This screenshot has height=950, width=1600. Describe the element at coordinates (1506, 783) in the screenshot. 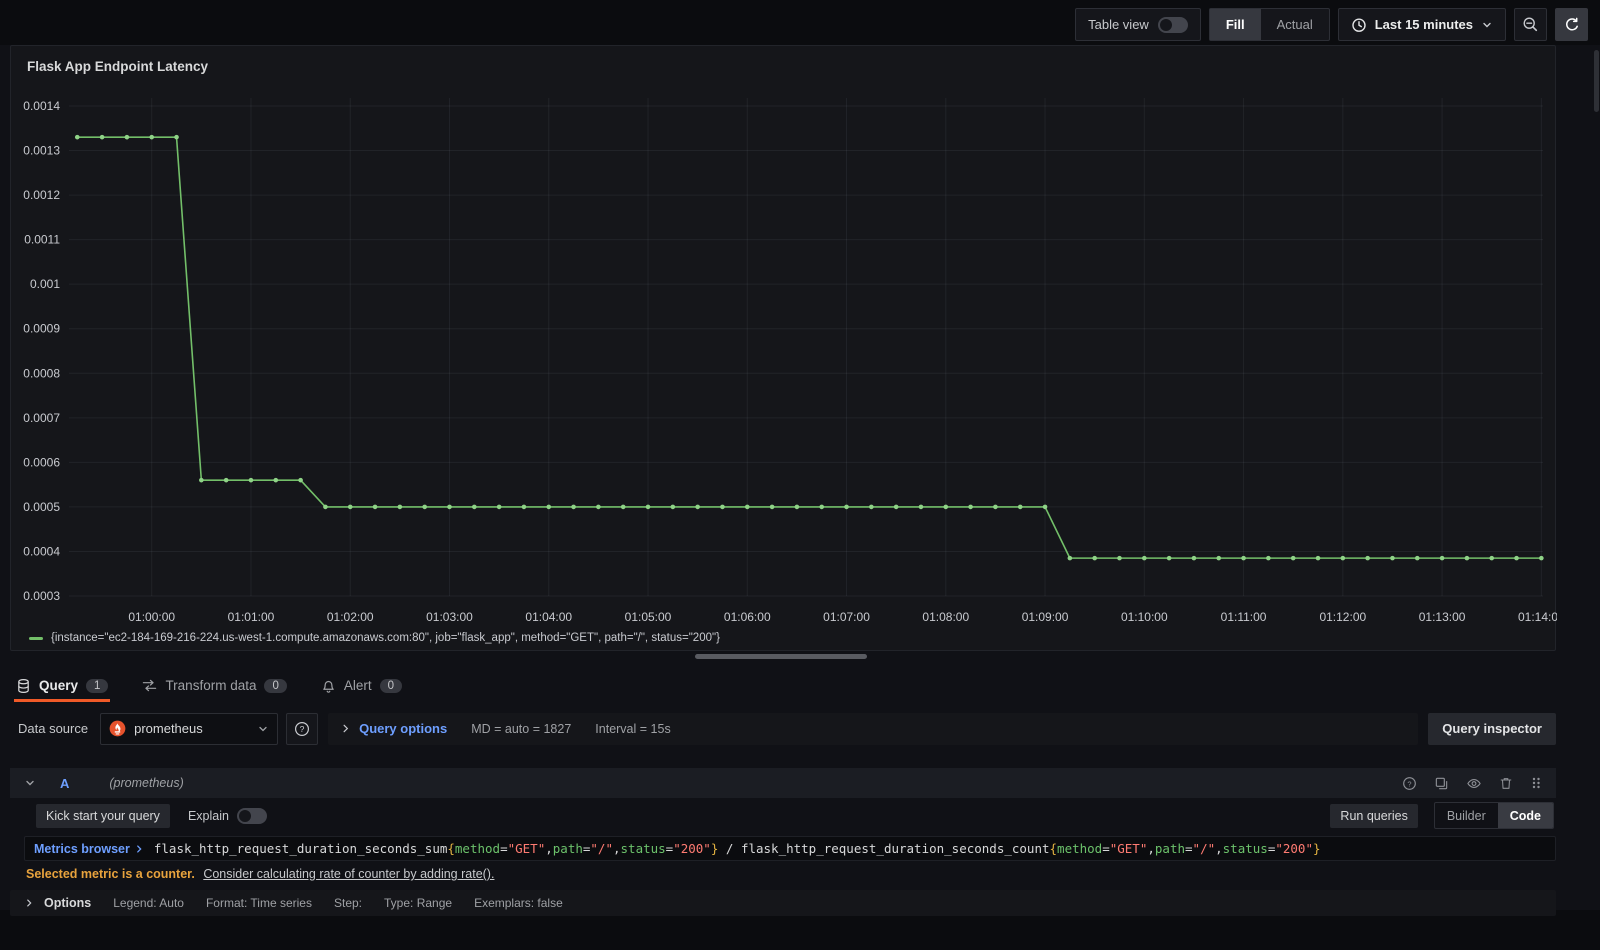

I see `delete-query-trash-icon` at that location.